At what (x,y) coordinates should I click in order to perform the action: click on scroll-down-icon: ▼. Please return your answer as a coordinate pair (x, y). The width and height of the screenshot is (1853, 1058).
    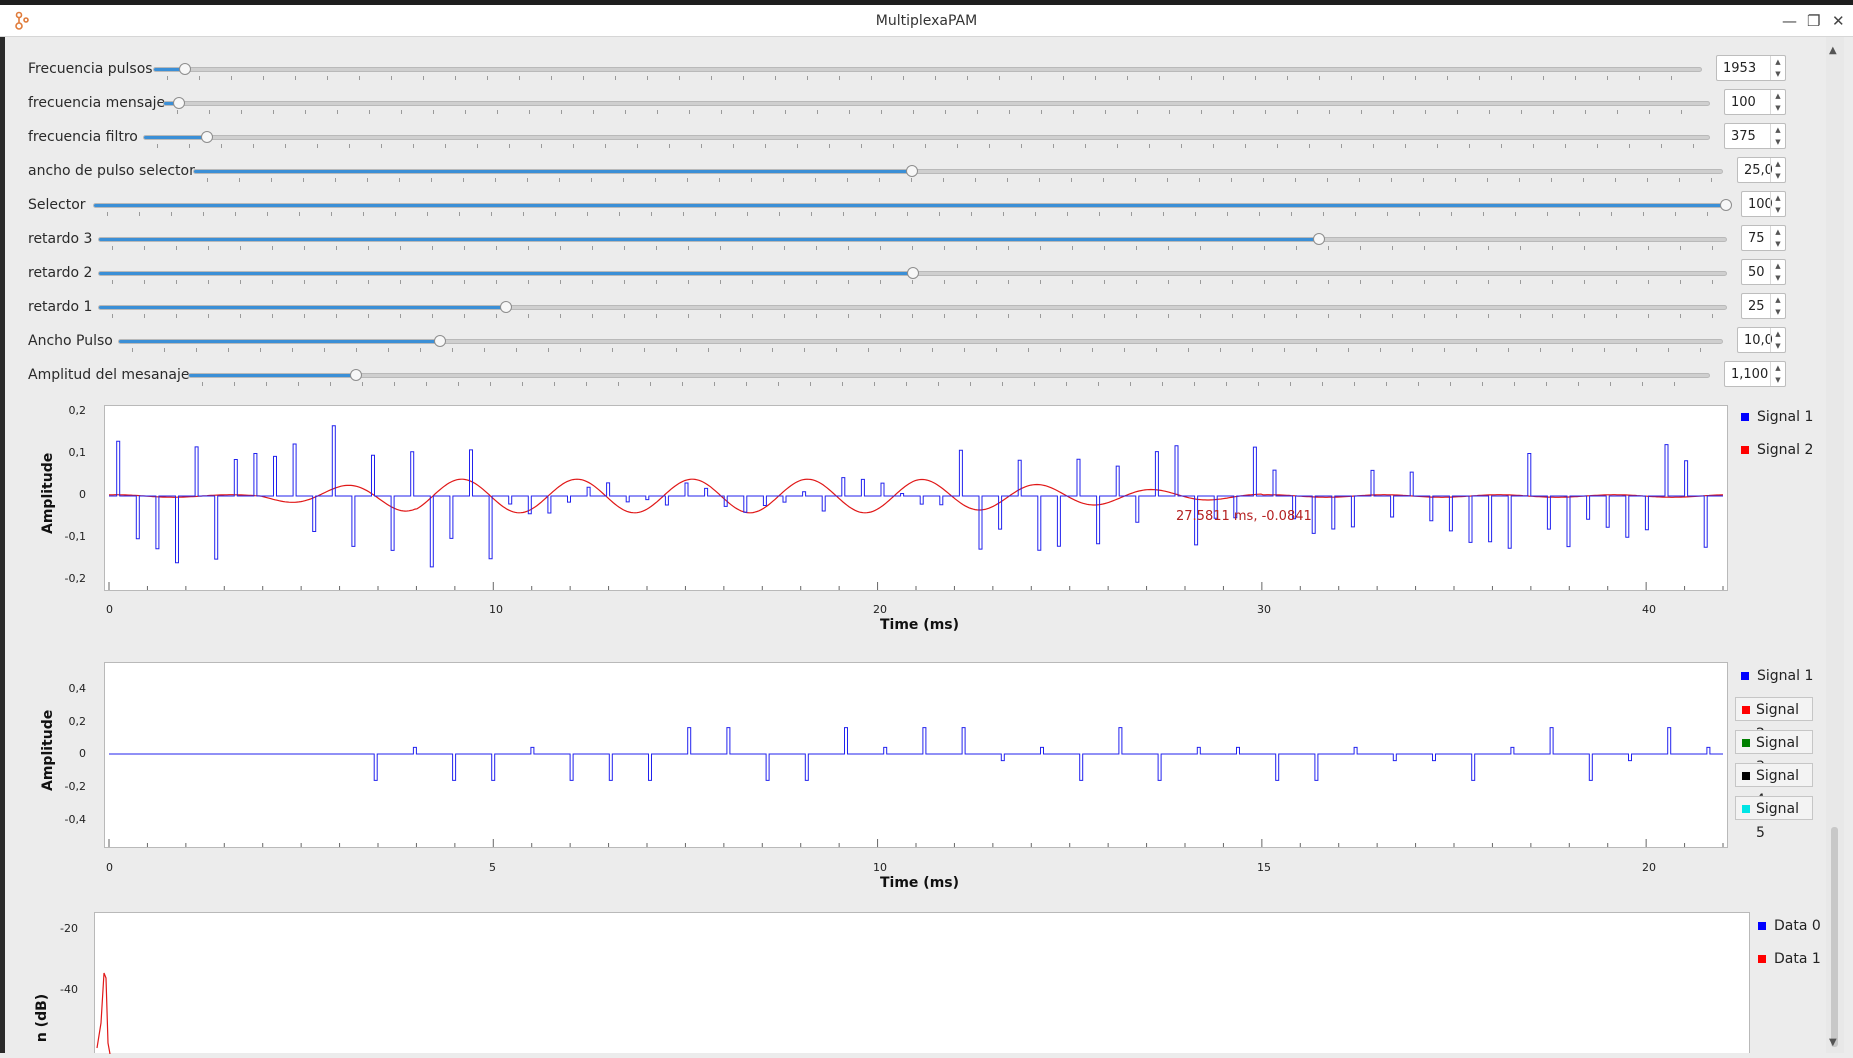
    Looking at the image, I should click on (1833, 1042).